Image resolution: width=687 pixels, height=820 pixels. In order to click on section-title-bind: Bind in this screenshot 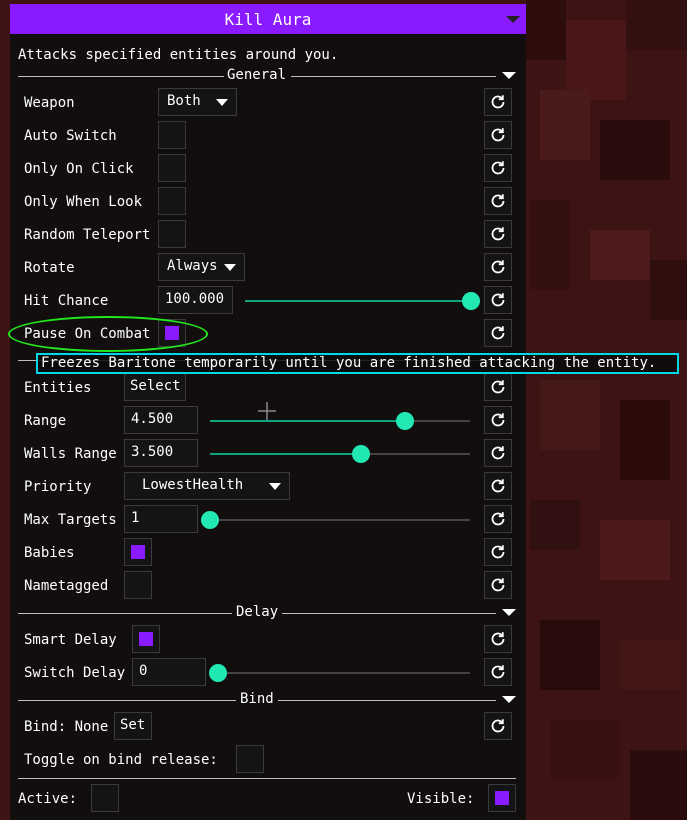, I will do `click(257, 699)`.